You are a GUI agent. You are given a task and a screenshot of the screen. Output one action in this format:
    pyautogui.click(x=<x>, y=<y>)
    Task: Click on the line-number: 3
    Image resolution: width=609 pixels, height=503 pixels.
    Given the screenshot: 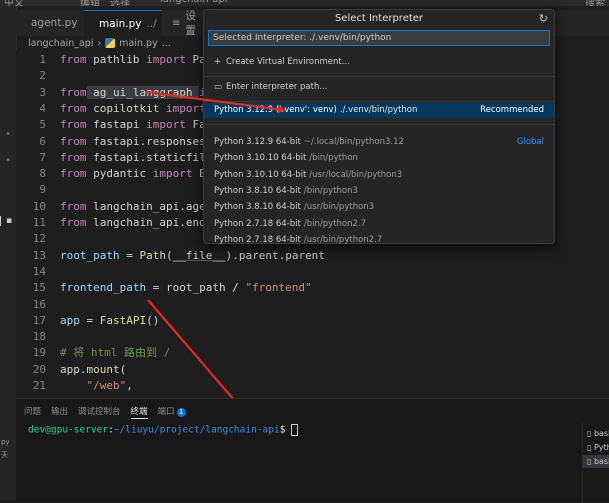 What is the action you would take?
    pyautogui.click(x=42, y=92)
    